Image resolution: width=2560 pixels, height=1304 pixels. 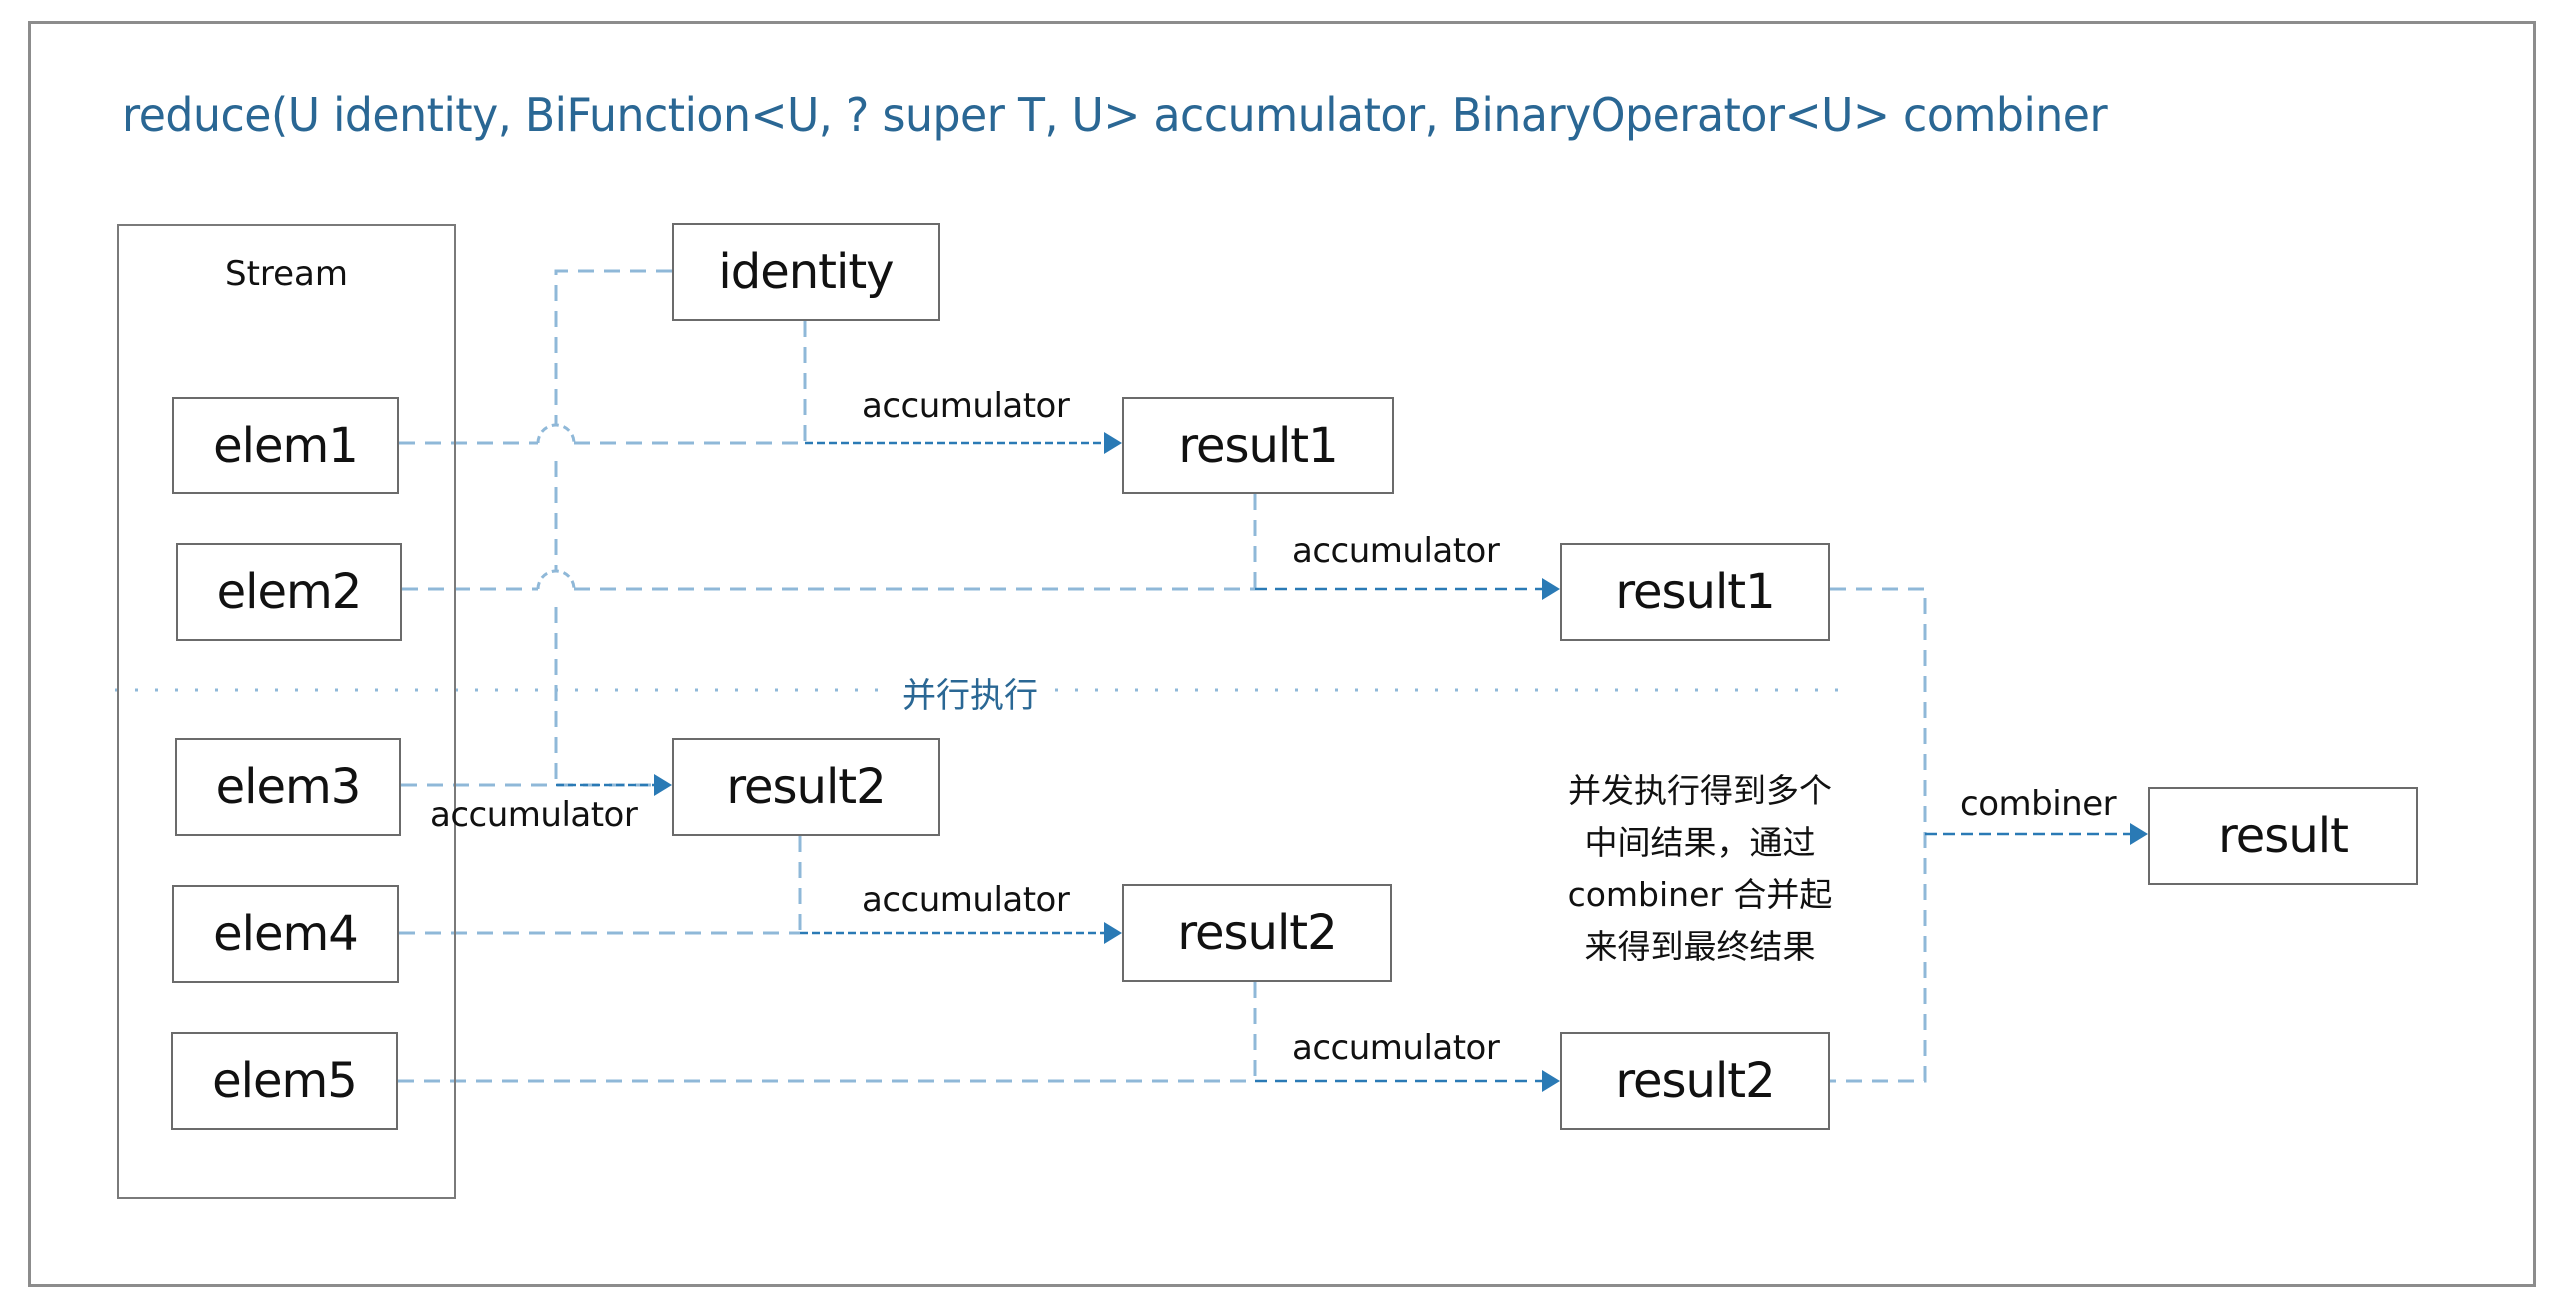 I want to click on result1-node-second: result1, so click(x=1695, y=592).